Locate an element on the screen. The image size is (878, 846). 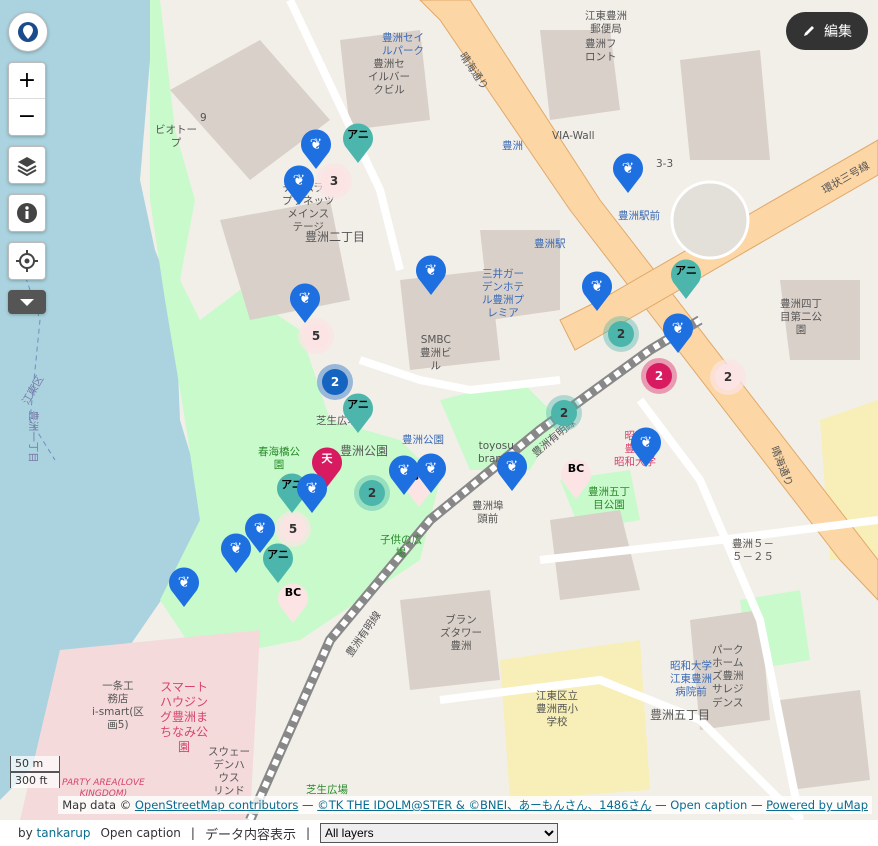
powered-by-link: Powered by uMap is located at coordinates (817, 805).